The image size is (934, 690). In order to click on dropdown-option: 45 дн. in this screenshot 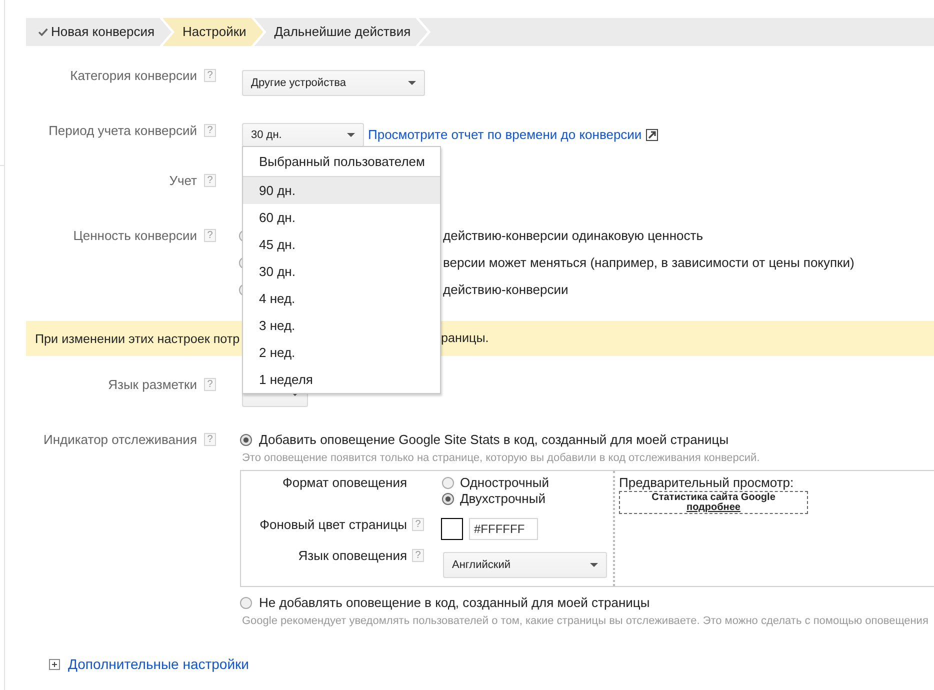, I will do `click(341, 244)`.